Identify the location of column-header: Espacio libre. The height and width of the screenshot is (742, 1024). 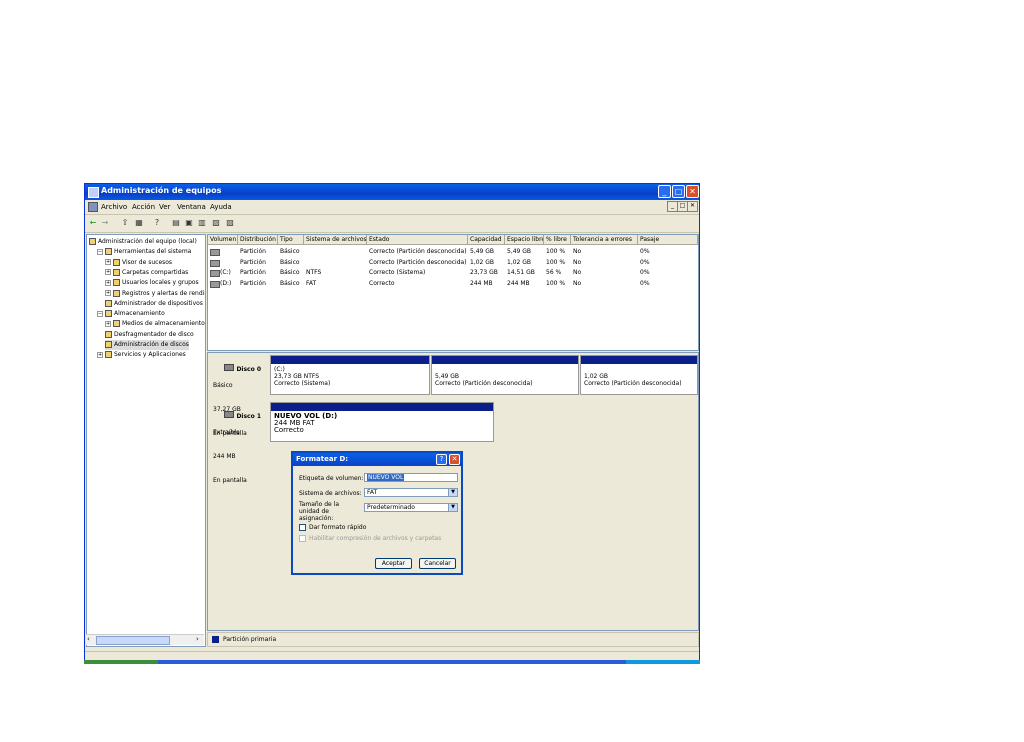
(524, 240).